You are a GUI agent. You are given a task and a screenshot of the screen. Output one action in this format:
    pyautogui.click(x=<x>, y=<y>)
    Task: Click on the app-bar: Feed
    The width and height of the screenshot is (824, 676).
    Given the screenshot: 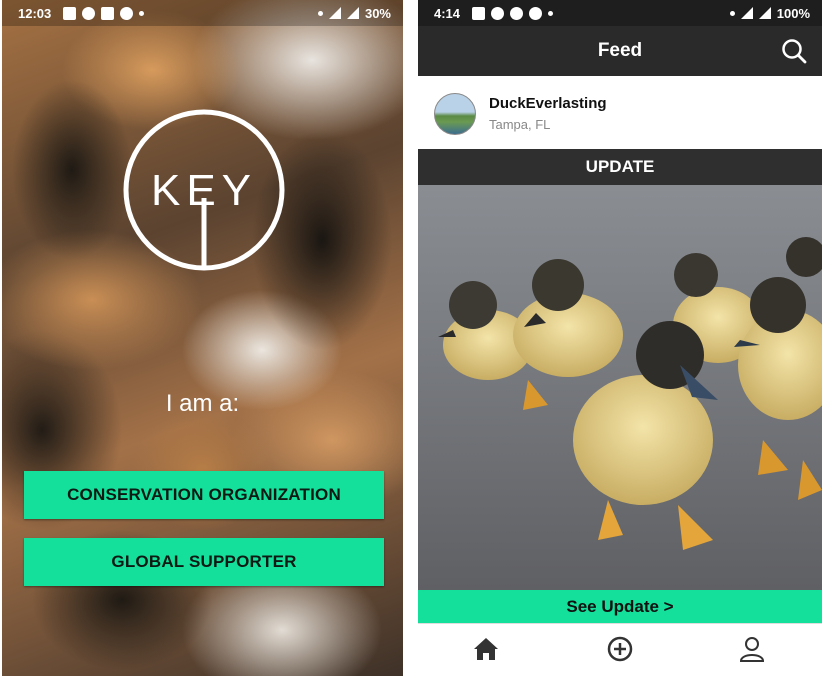 What is the action you would take?
    pyautogui.click(x=620, y=51)
    